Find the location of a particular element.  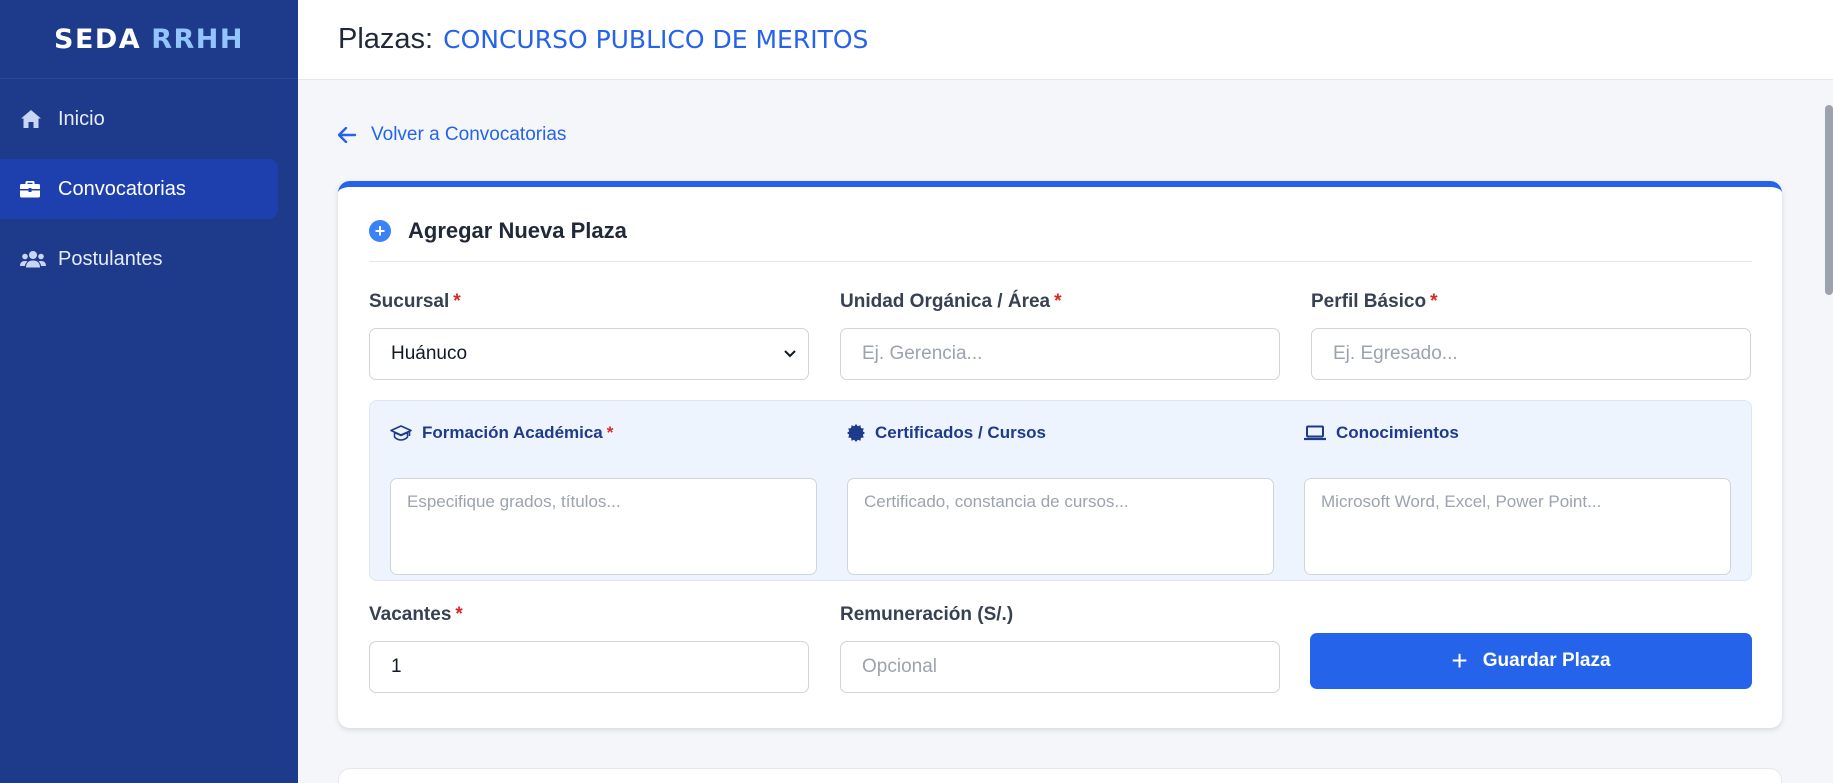

sidebar-item-postulantes: Postulantes is located at coordinates (139, 259).